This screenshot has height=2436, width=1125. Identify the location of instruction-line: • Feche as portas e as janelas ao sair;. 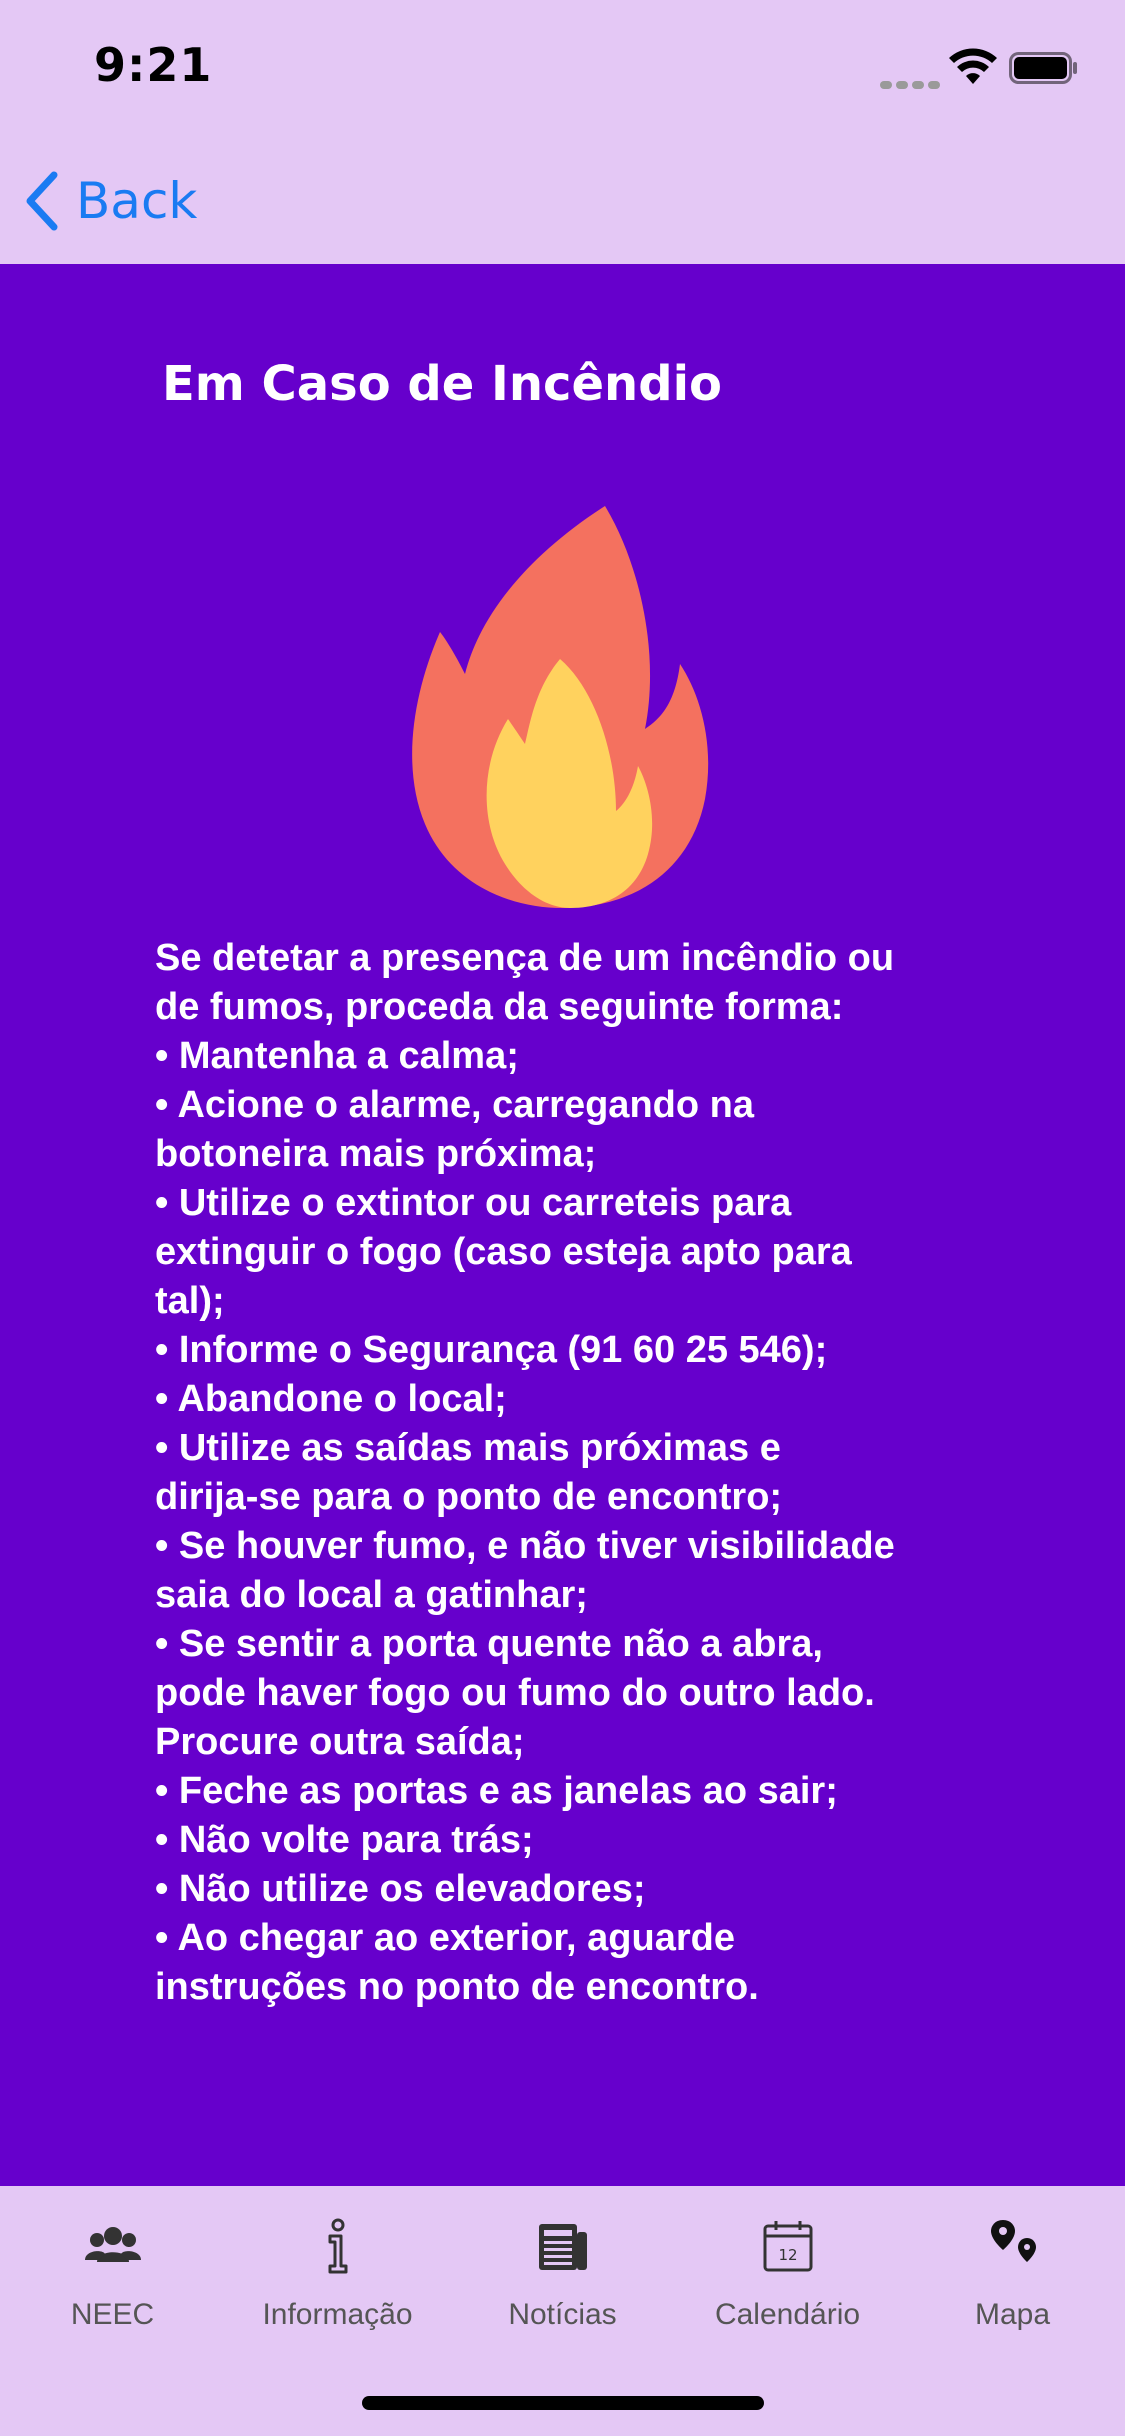
(496, 1791).